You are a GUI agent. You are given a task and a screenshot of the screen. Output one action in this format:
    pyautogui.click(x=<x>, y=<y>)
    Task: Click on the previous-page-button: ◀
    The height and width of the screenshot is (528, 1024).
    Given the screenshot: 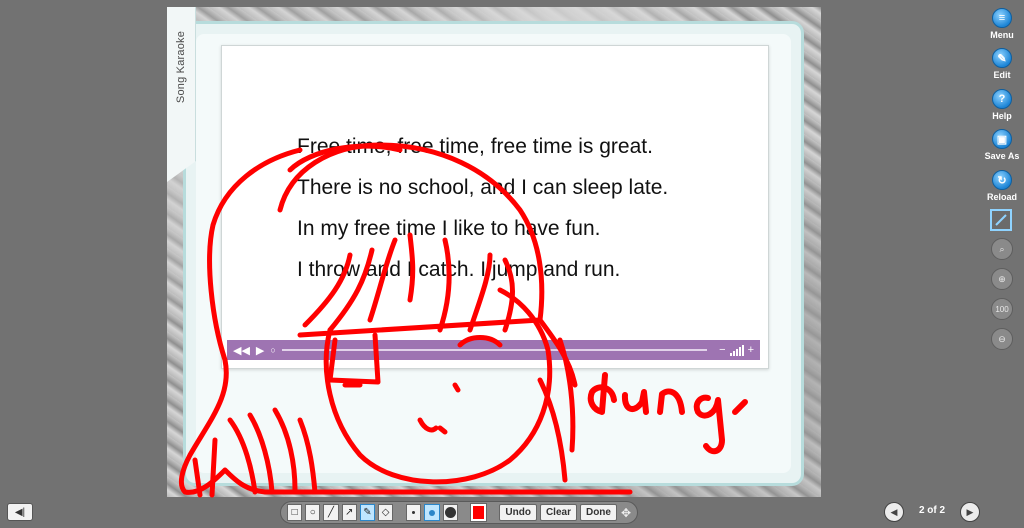 What is the action you would take?
    pyautogui.click(x=894, y=512)
    